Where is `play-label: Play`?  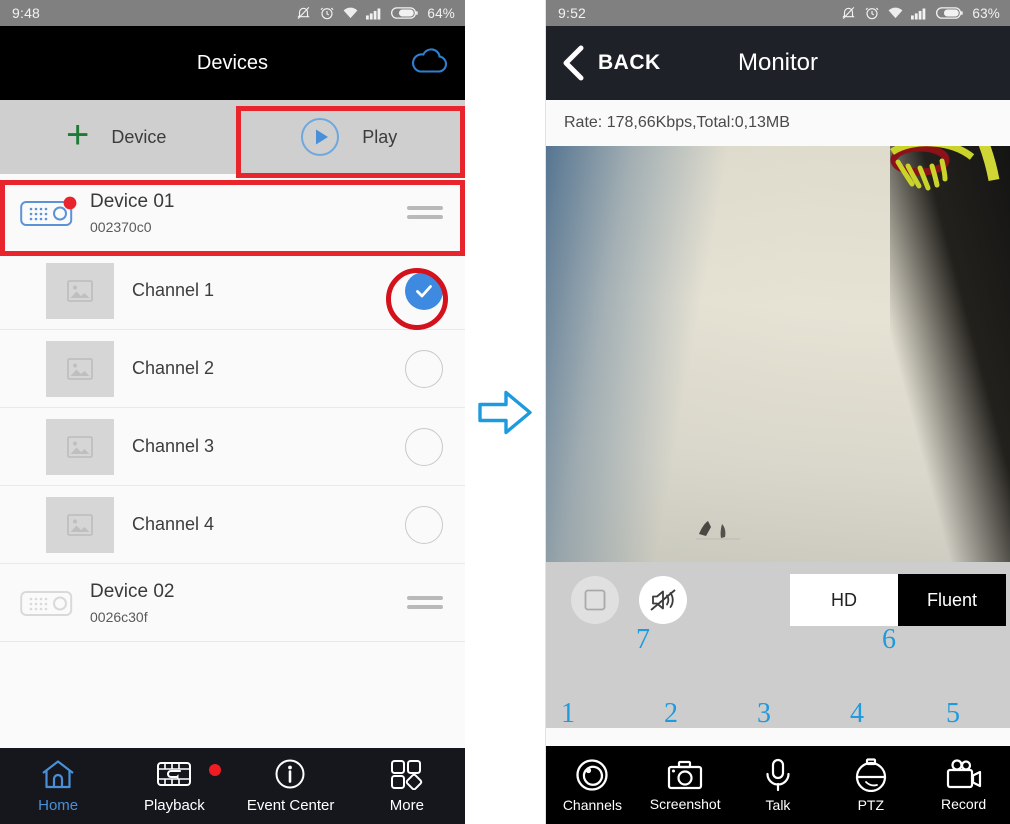 play-label: Play is located at coordinates (380, 136).